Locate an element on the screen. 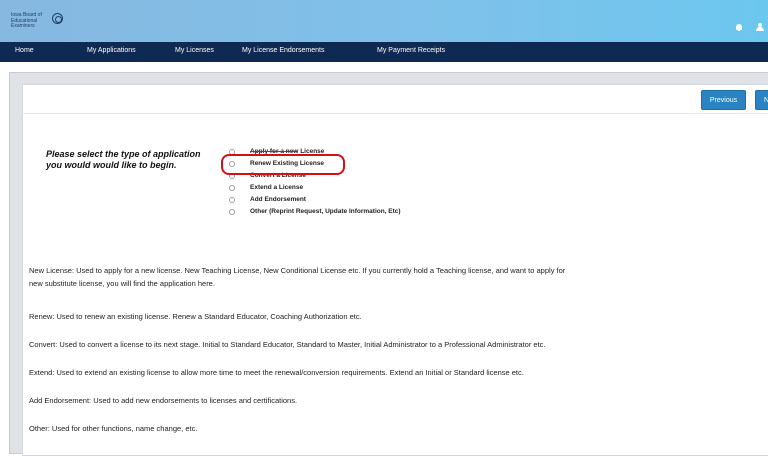  seal-icon is located at coordinates (57, 18).